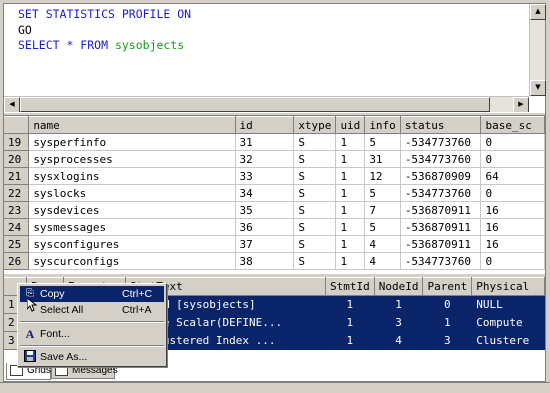 This screenshot has height=393, width=550. Describe the element at coordinates (132, 159) in the screenshot. I see `cell-name: sysprocesses` at that location.